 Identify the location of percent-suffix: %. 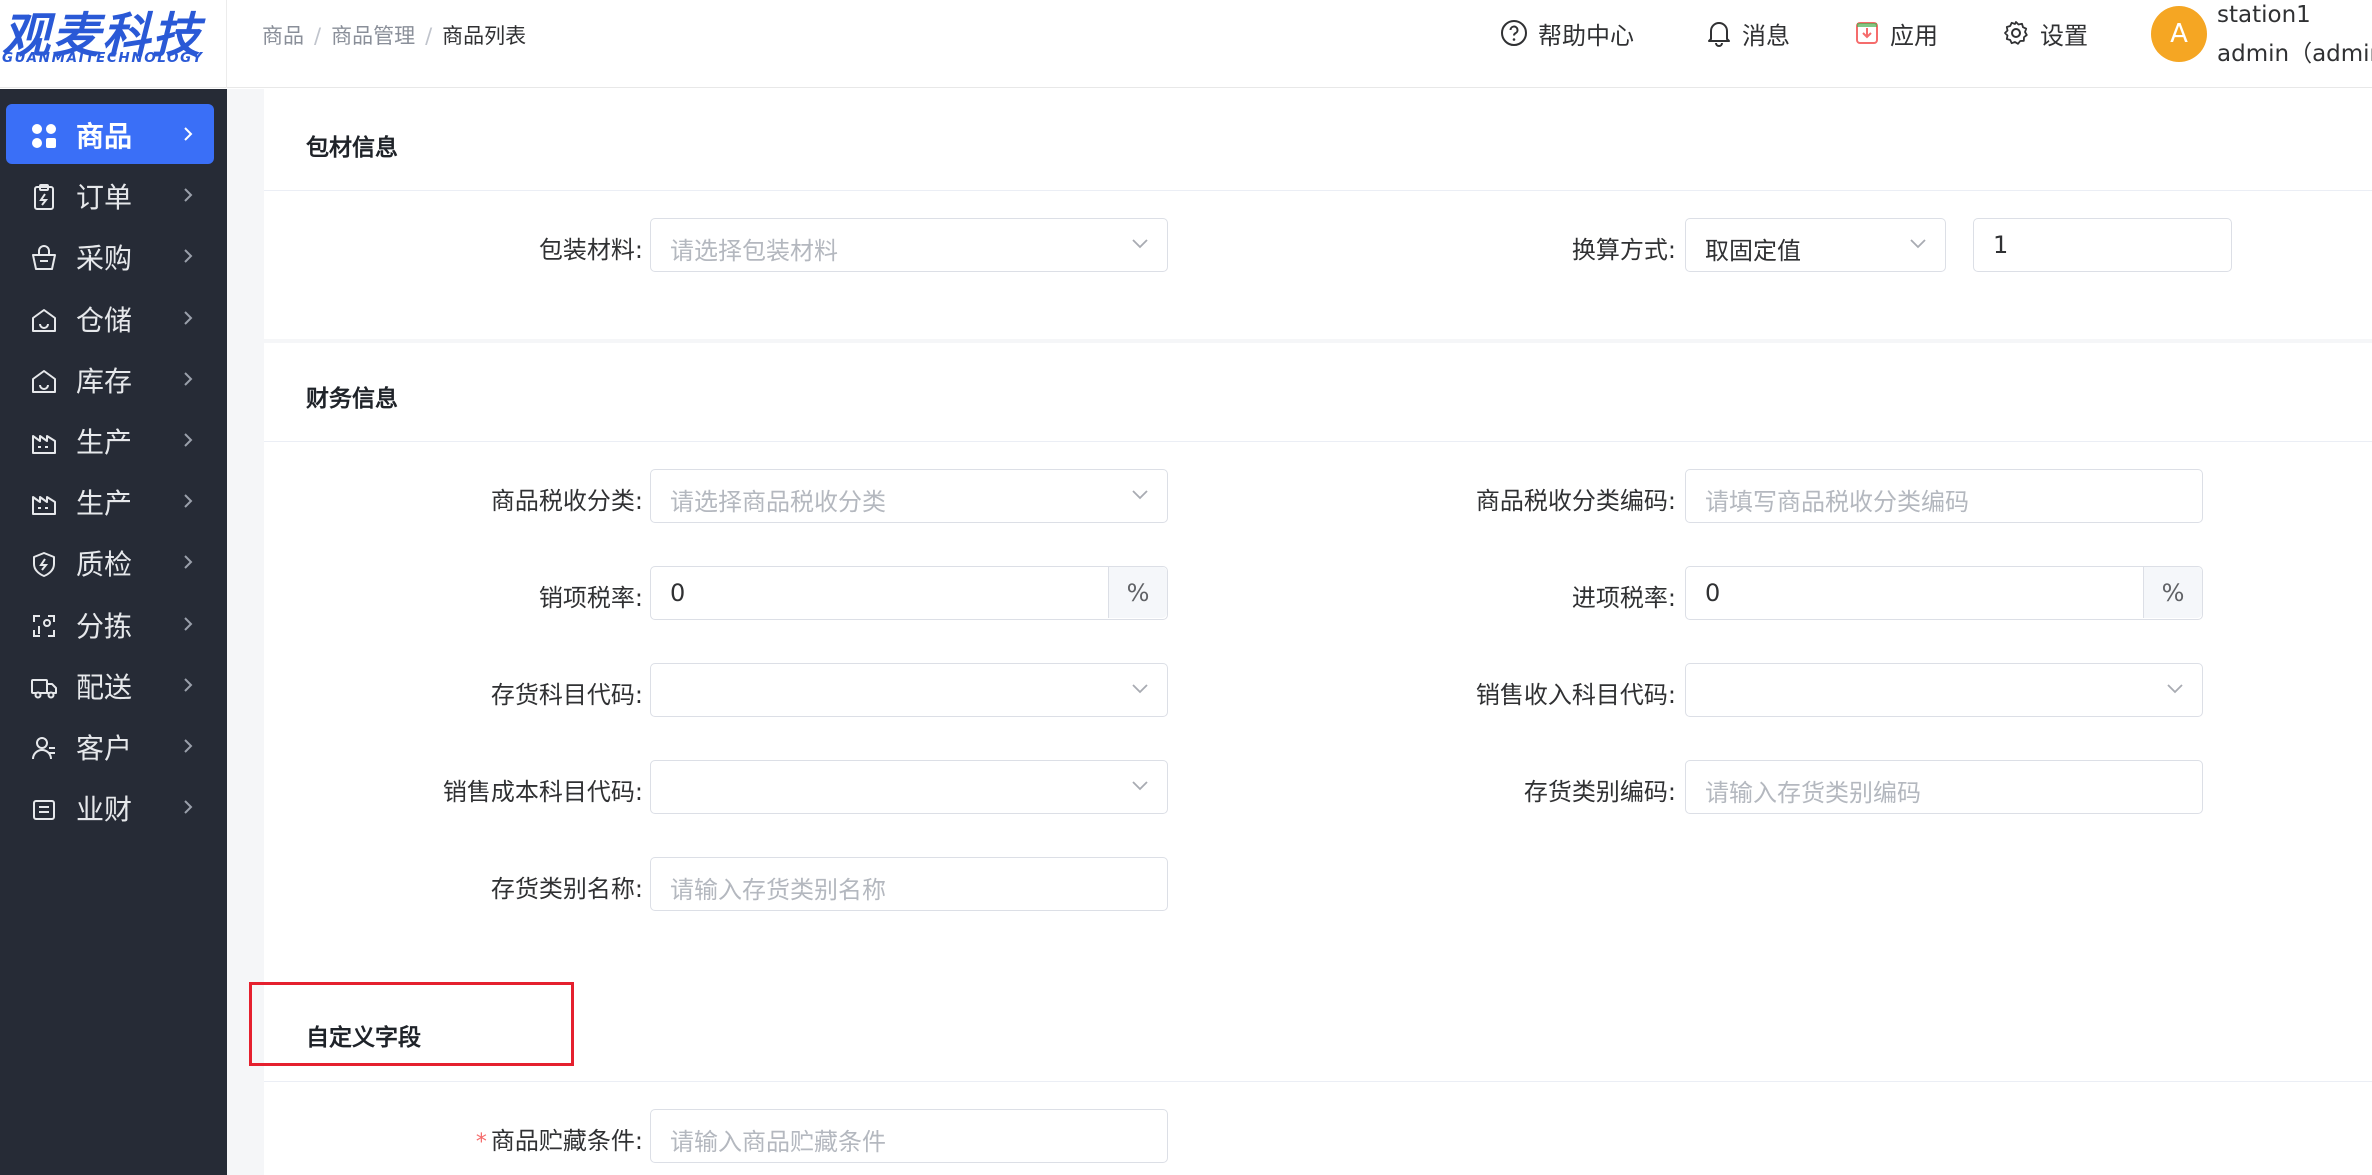
(1137, 592).